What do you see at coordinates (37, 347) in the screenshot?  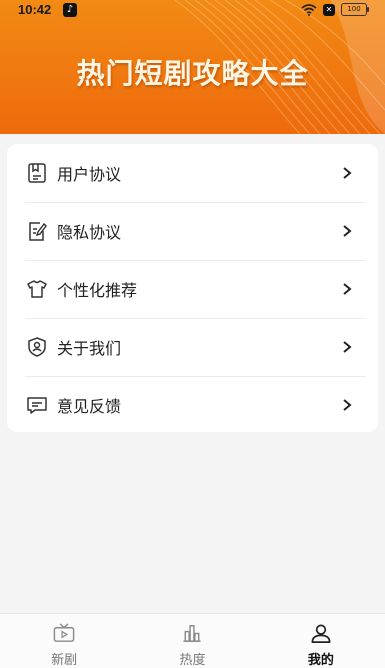 I see `shield-user-icon` at bounding box center [37, 347].